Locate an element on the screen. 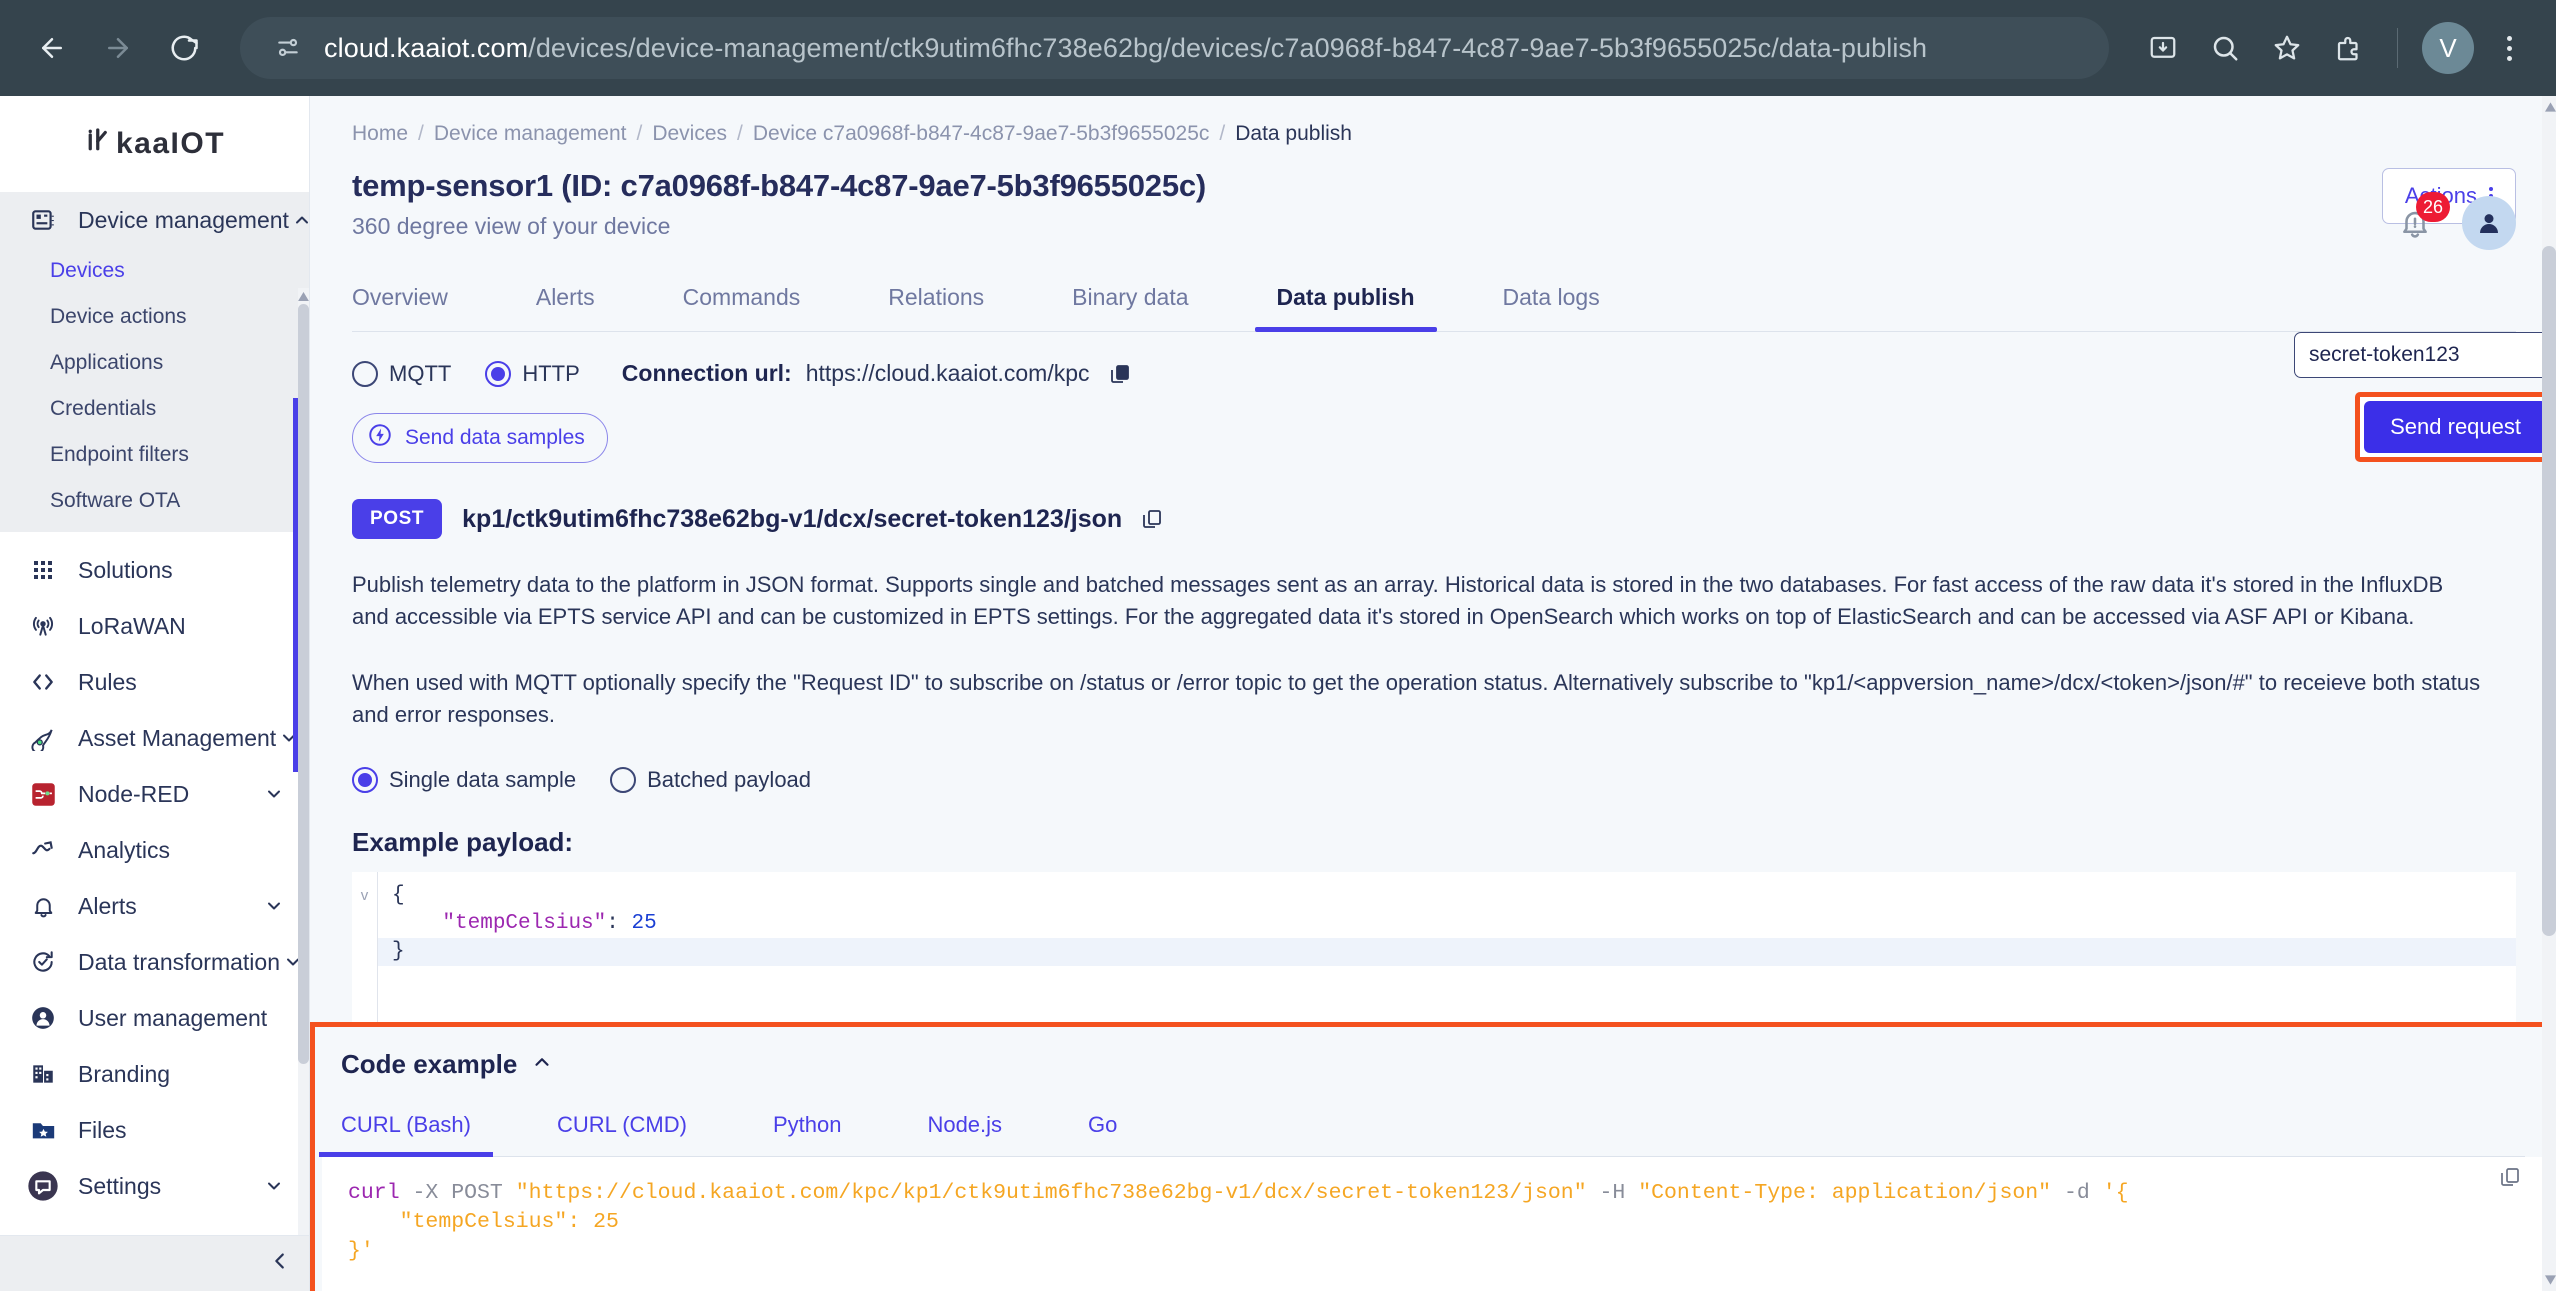 The width and height of the screenshot is (2556, 1291). sidebar-item-lorawan: LoRaWAN is located at coordinates (154, 626).